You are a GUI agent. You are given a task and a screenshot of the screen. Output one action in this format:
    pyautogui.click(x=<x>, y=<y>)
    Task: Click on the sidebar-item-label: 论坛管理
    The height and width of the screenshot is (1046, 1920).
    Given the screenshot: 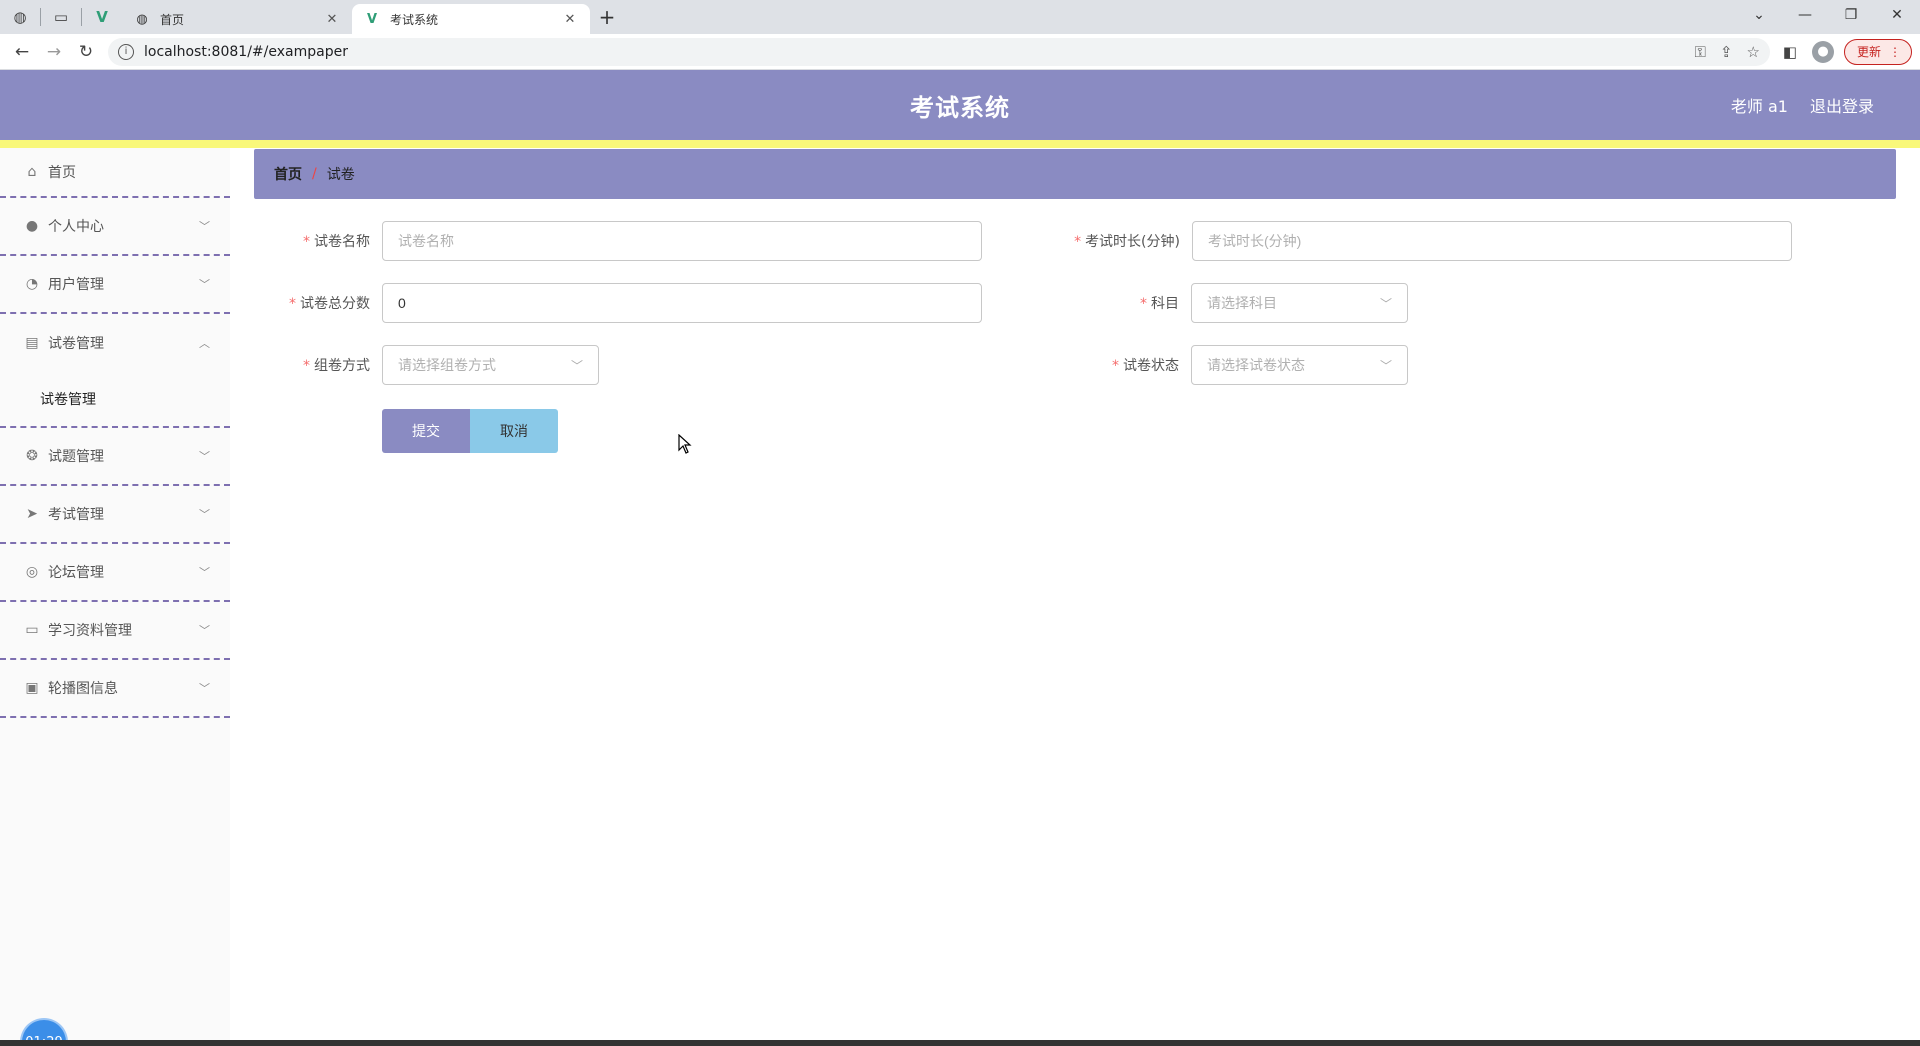 What is the action you would take?
    pyautogui.click(x=76, y=573)
    